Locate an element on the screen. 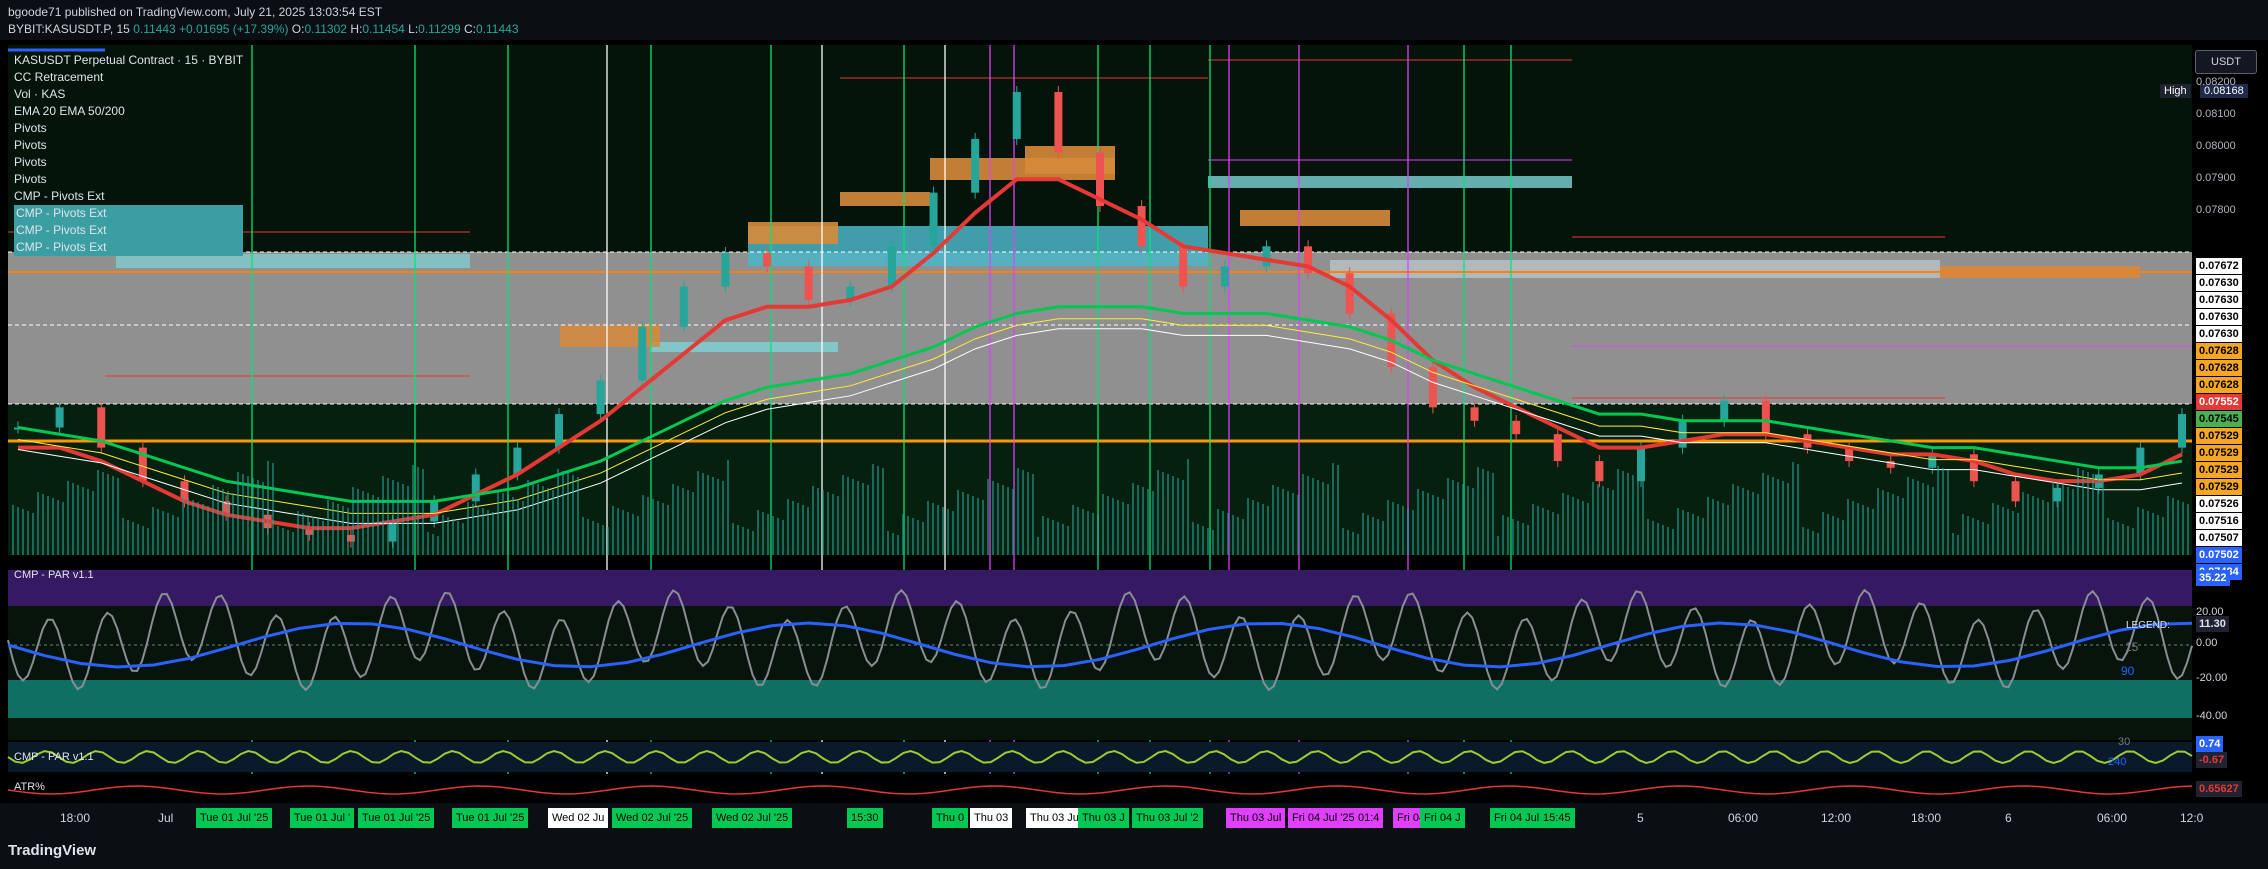 The width and height of the screenshot is (2268, 869). osc2-title: CMP - PAR v1.1 is located at coordinates (54, 757).